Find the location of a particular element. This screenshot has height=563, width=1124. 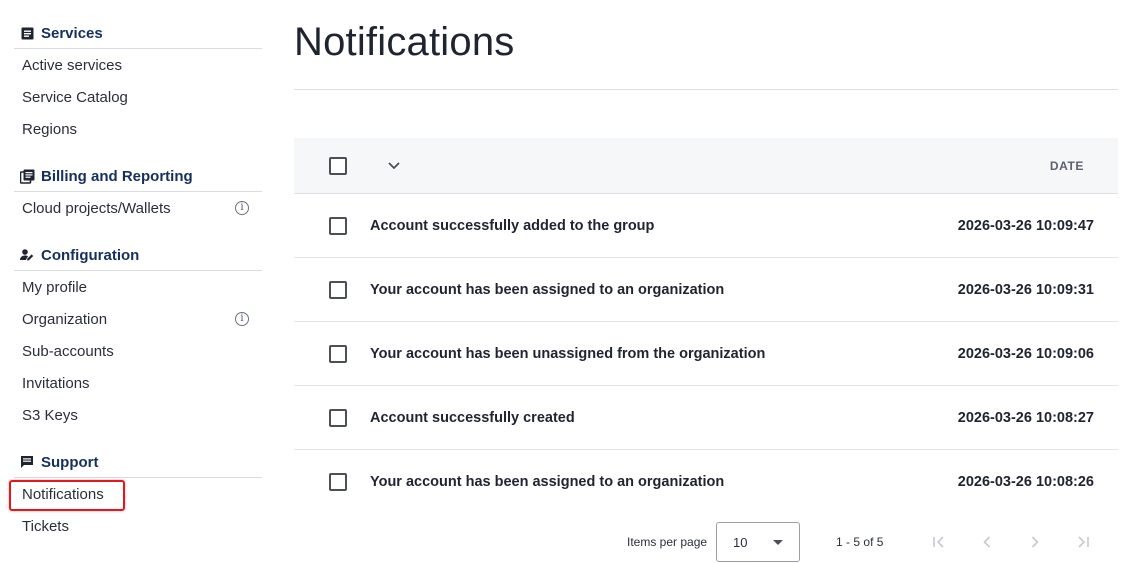

sidebar-item-label: Sub-accounts is located at coordinates (68, 351).